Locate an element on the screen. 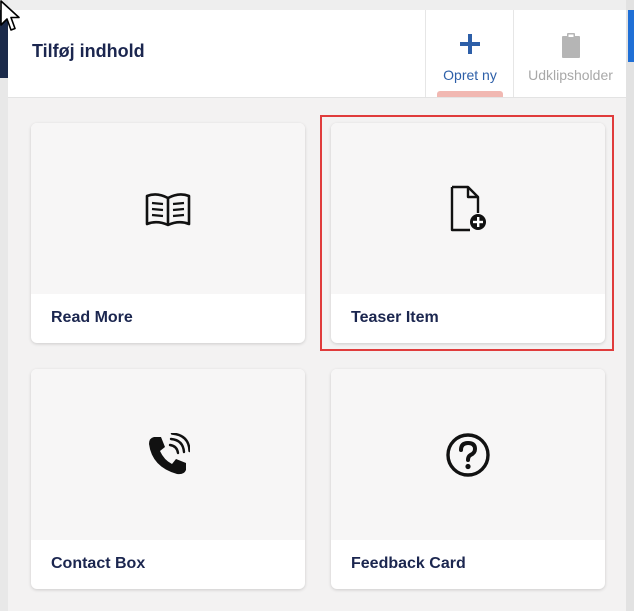 The height and width of the screenshot is (611, 634). active-tab-indicator is located at coordinates (470, 94).